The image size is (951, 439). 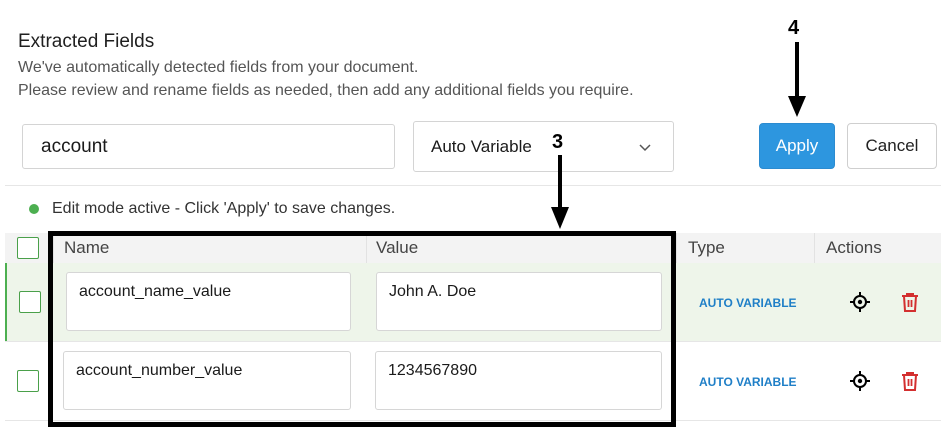 What do you see at coordinates (518, 380) in the screenshot?
I see `field-value-cell-input: 1234567890` at bounding box center [518, 380].